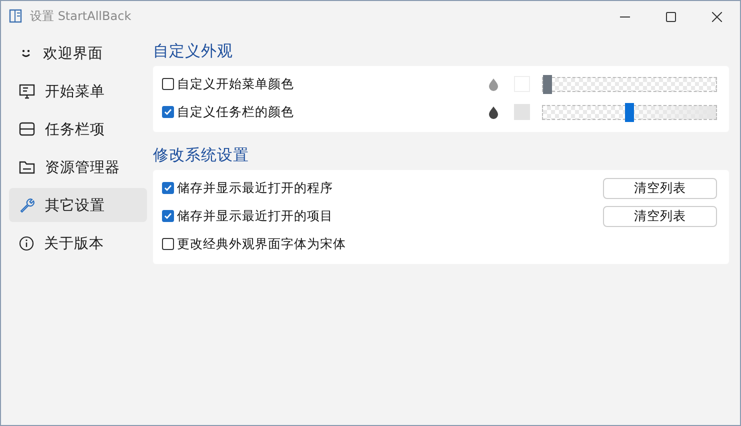 This screenshot has width=741, height=426. What do you see at coordinates (81, 16) in the screenshot?
I see `window-title: 设置 StartAllBack` at bounding box center [81, 16].